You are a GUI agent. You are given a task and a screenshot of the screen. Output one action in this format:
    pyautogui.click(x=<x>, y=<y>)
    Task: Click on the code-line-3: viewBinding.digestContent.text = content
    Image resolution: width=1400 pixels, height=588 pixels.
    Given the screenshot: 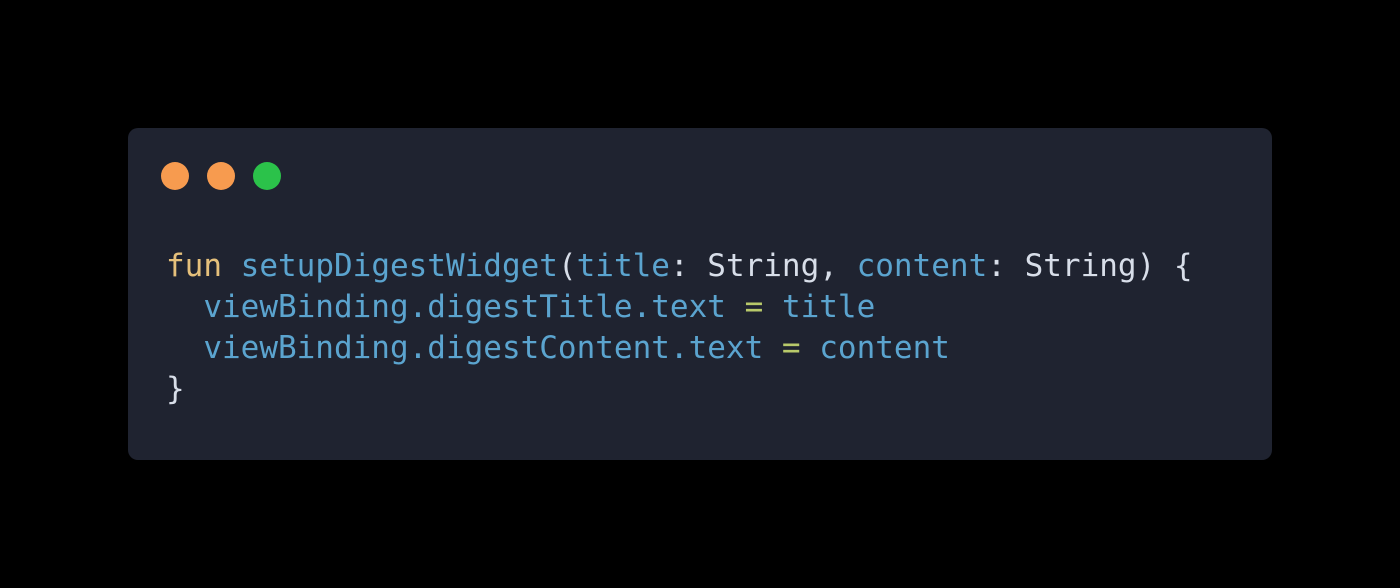 What is the action you would take?
    pyautogui.click(x=679, y=348)
    